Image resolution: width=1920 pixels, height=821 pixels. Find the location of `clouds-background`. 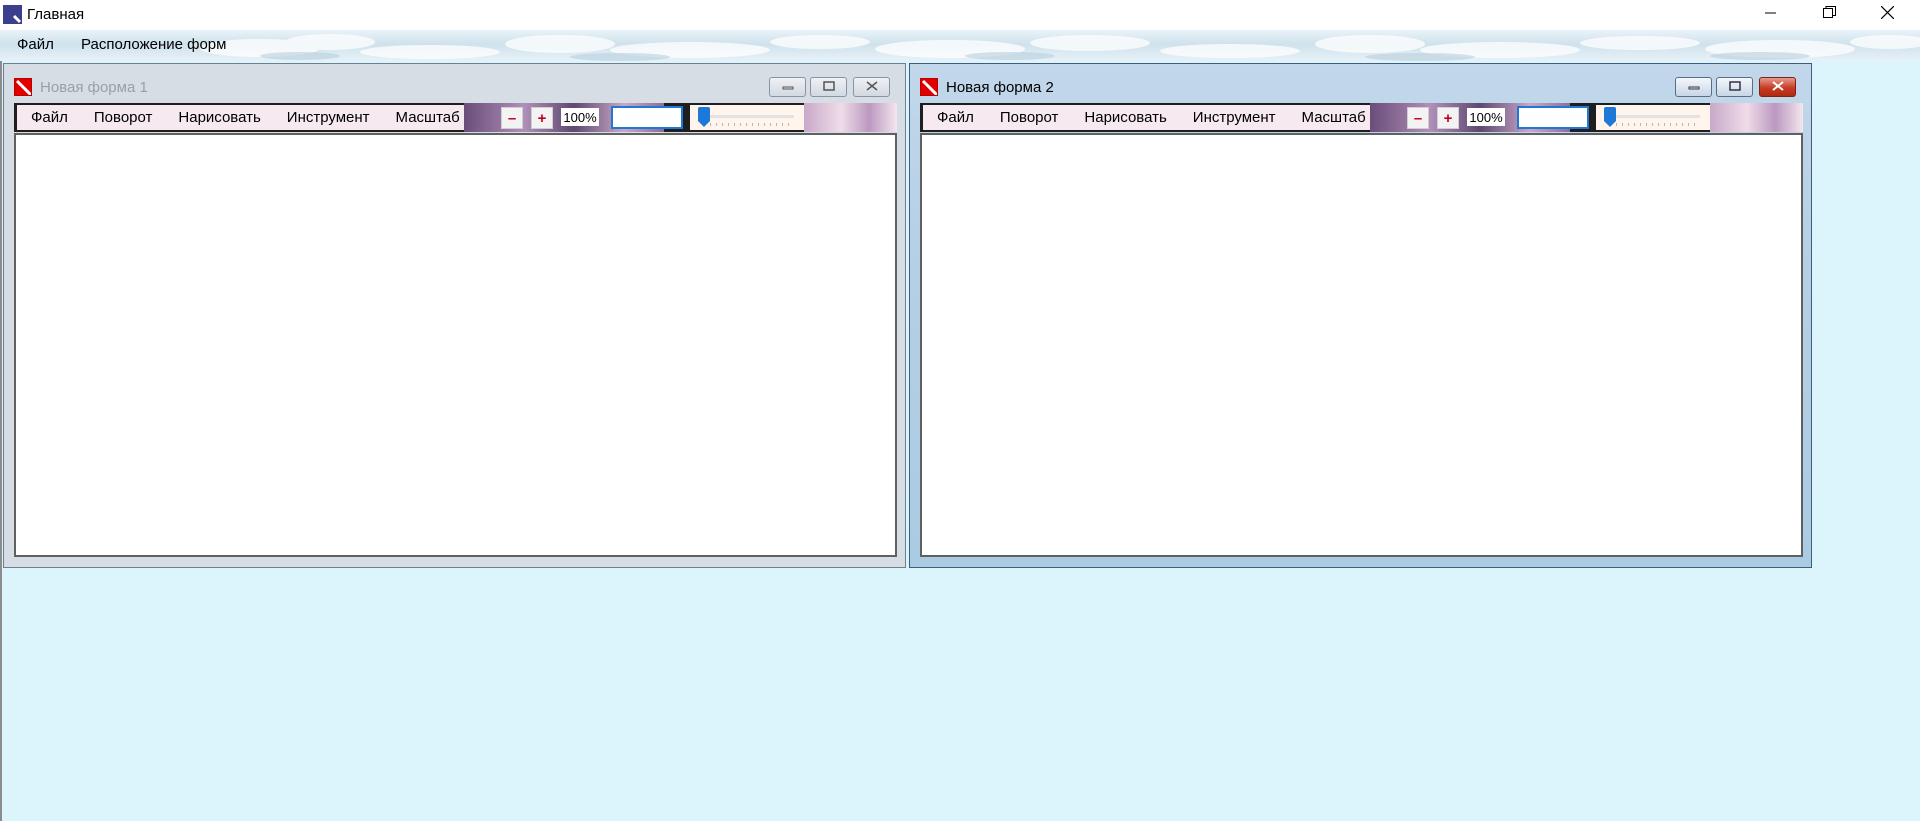

clouds-background is located at coordinates (1060, 47).